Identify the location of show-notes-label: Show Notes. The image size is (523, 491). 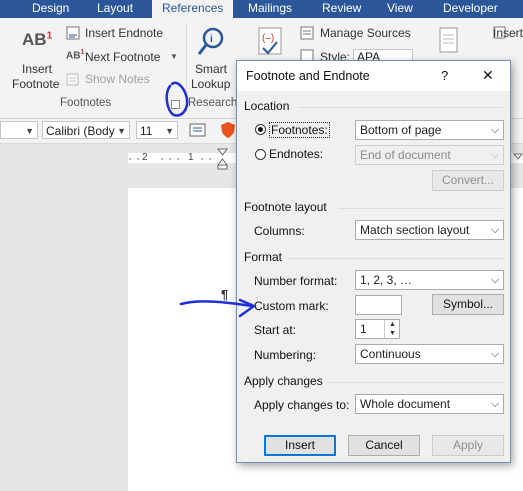
(117, 79).